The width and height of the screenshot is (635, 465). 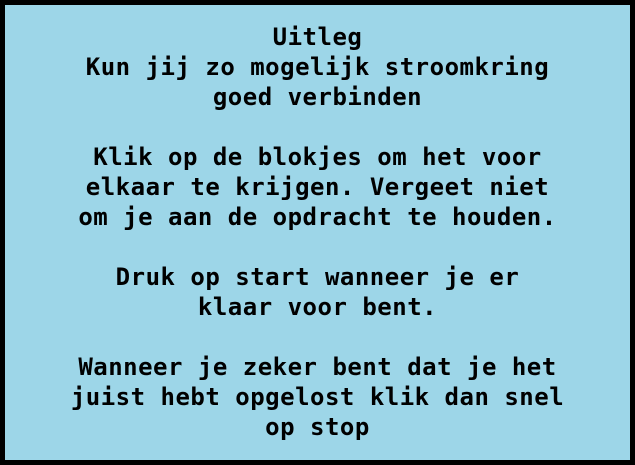 I want to click on explanation-title: Uitleg, so click(x=317, y=37).